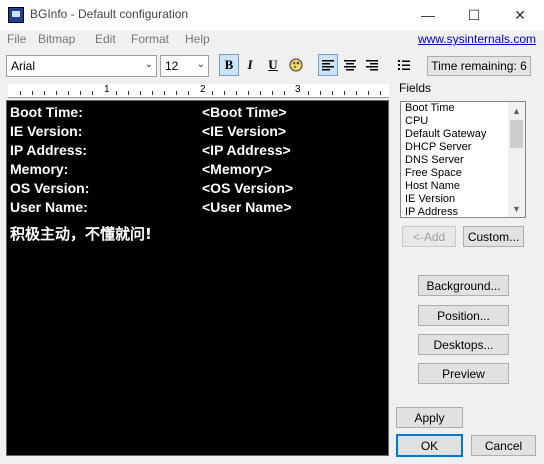 The image size is (544, 464). Describe the element at coordinates (23, 66) in the screenshot. I see `font-name-value: Arial` at that location.